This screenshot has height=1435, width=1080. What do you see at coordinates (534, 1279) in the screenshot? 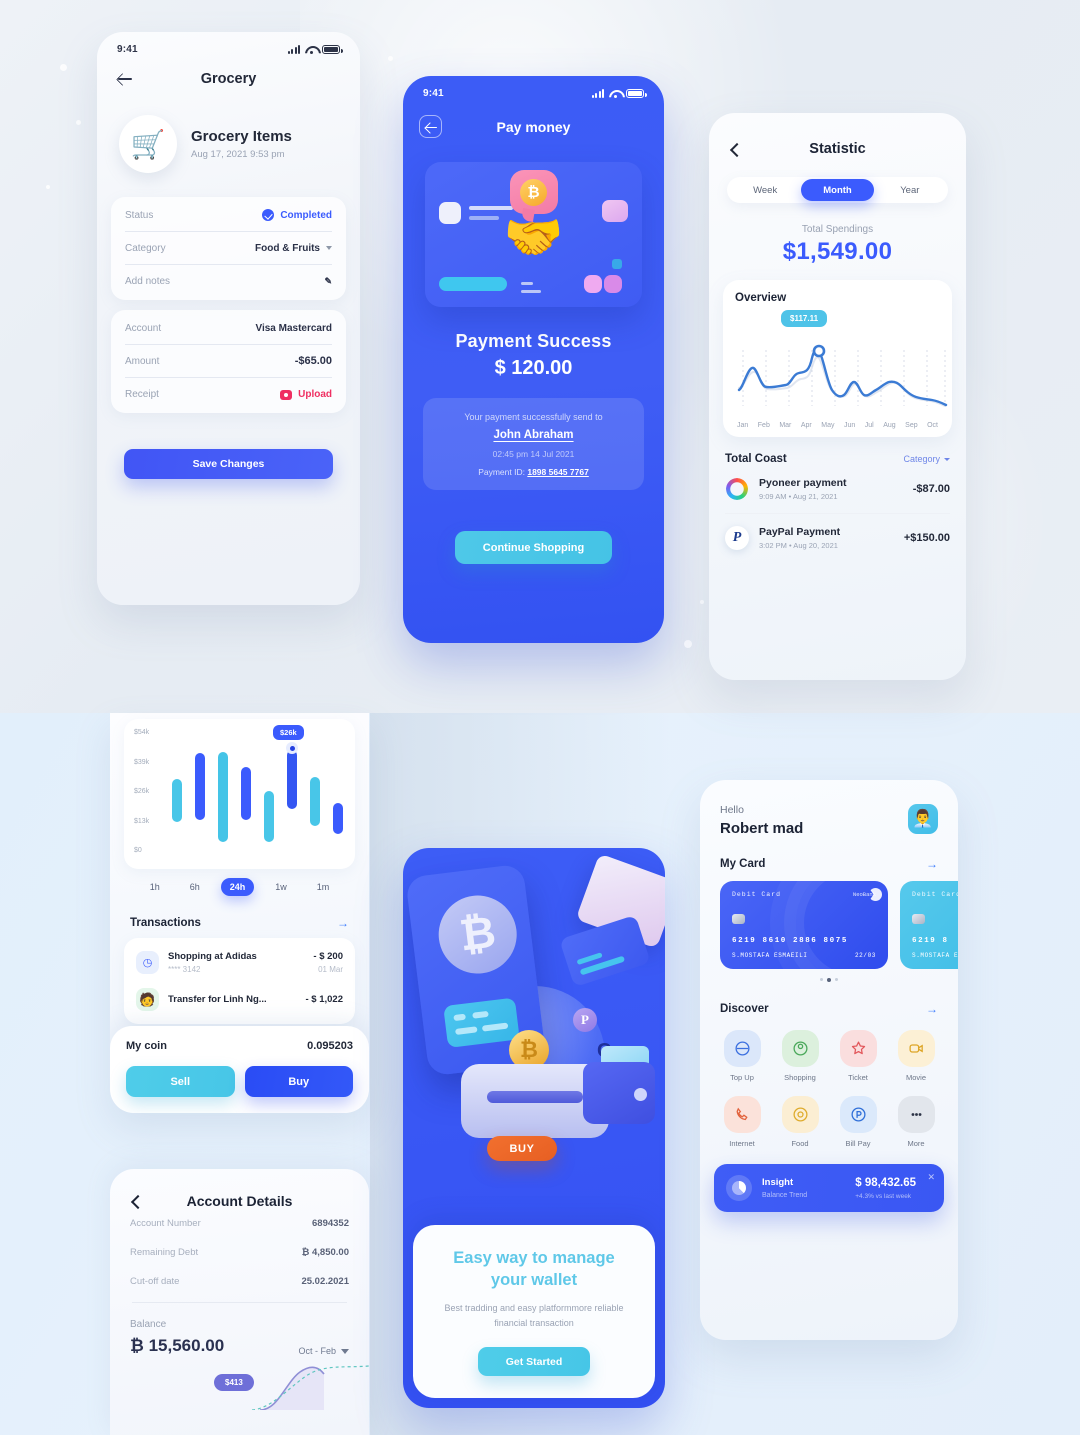
I see `heading-part-2: your wallet` at bounding box center [534, 1279].